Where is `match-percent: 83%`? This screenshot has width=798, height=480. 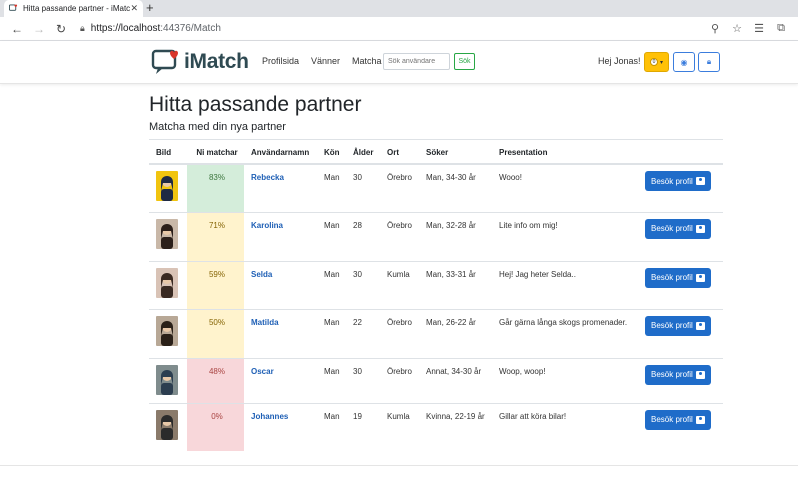 match-percent: 83% is located at coordinates (215, 187).